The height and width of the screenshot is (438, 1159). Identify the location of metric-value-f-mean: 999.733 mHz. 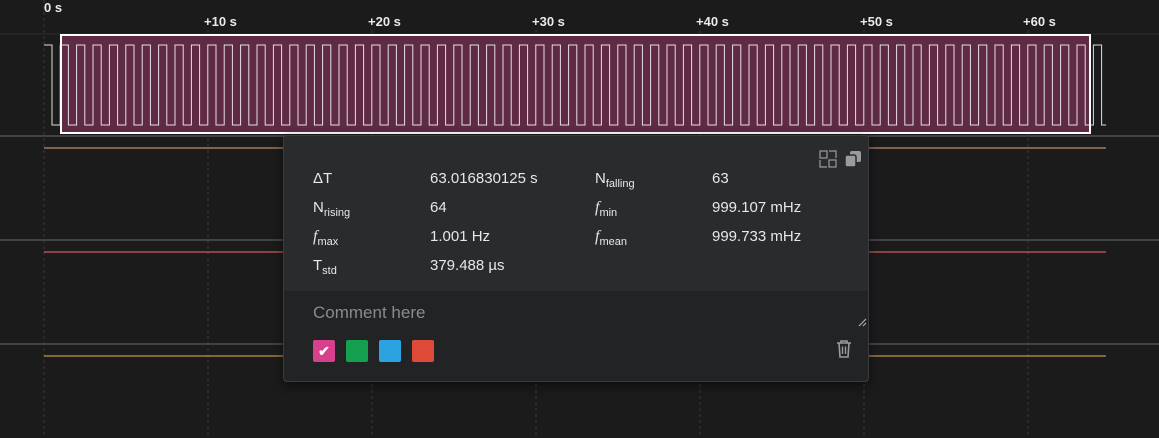
(757, 236).